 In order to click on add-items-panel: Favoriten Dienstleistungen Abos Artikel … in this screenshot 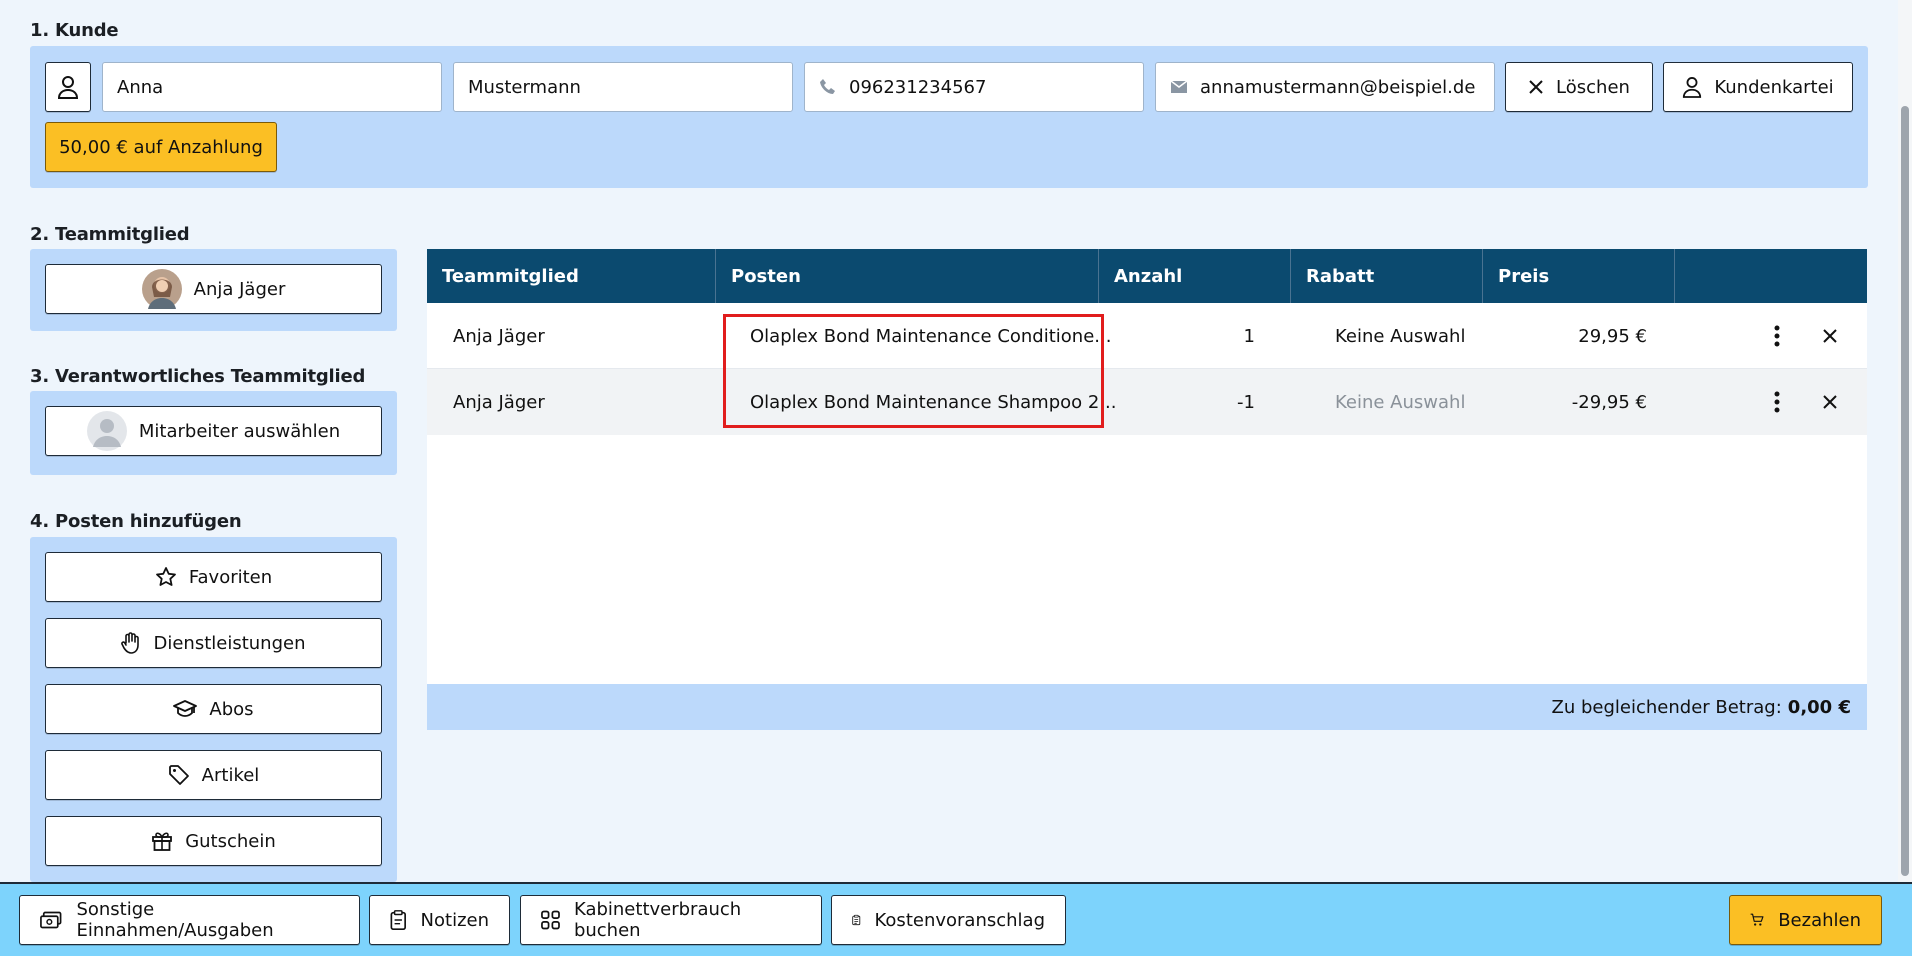, I will do `click(213, 709)`.